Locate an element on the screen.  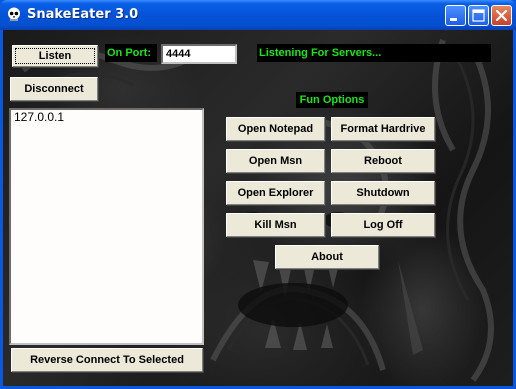
maximize-icon is located at coordinates (478, 15).